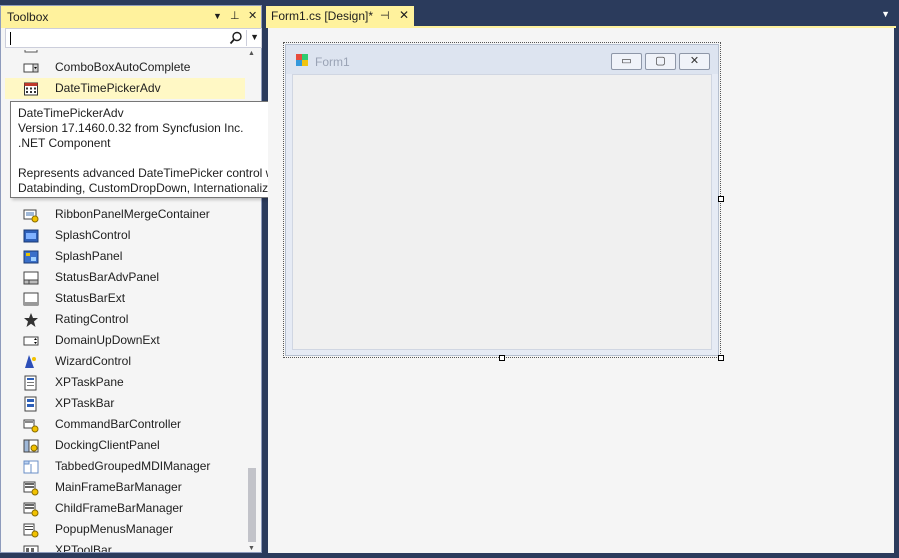  Describe the element at coordinates (125, 382) in the screenshot. I see `toolbox-item-xptaskpane: XPTaskPane` at that location.